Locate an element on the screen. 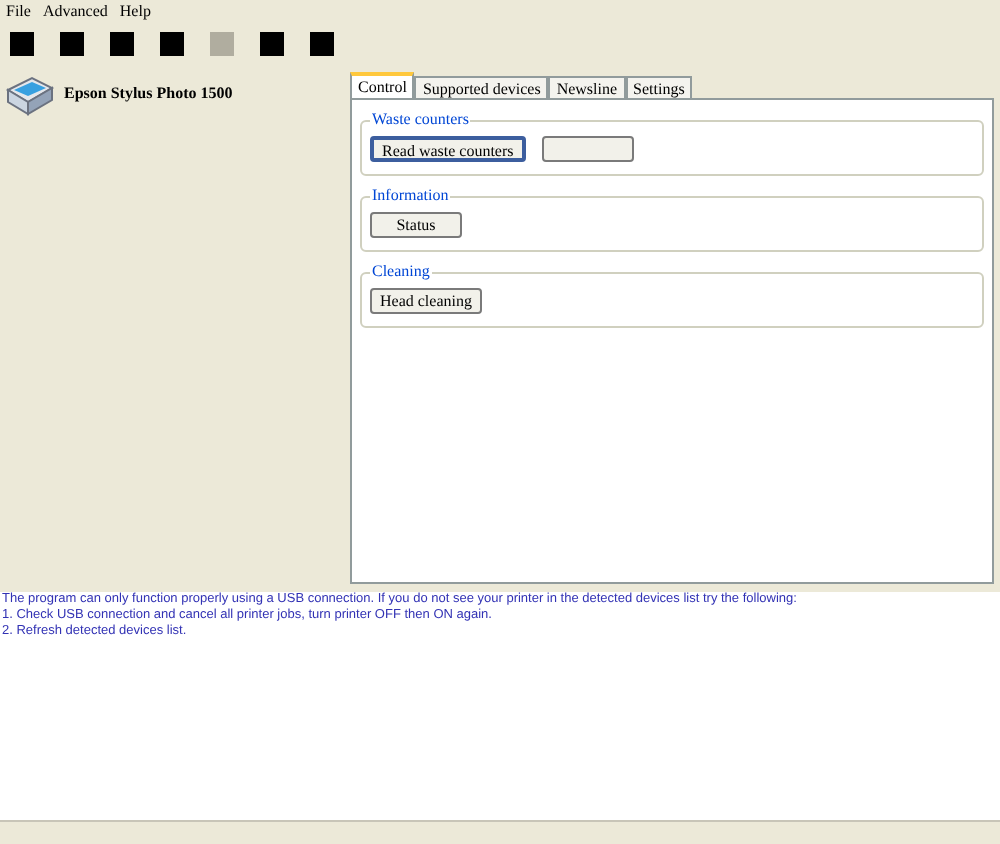 Image resolution: width=1000 pixels, height=844 pixels. tab: Supported devices is located at coordinates (481, 87).